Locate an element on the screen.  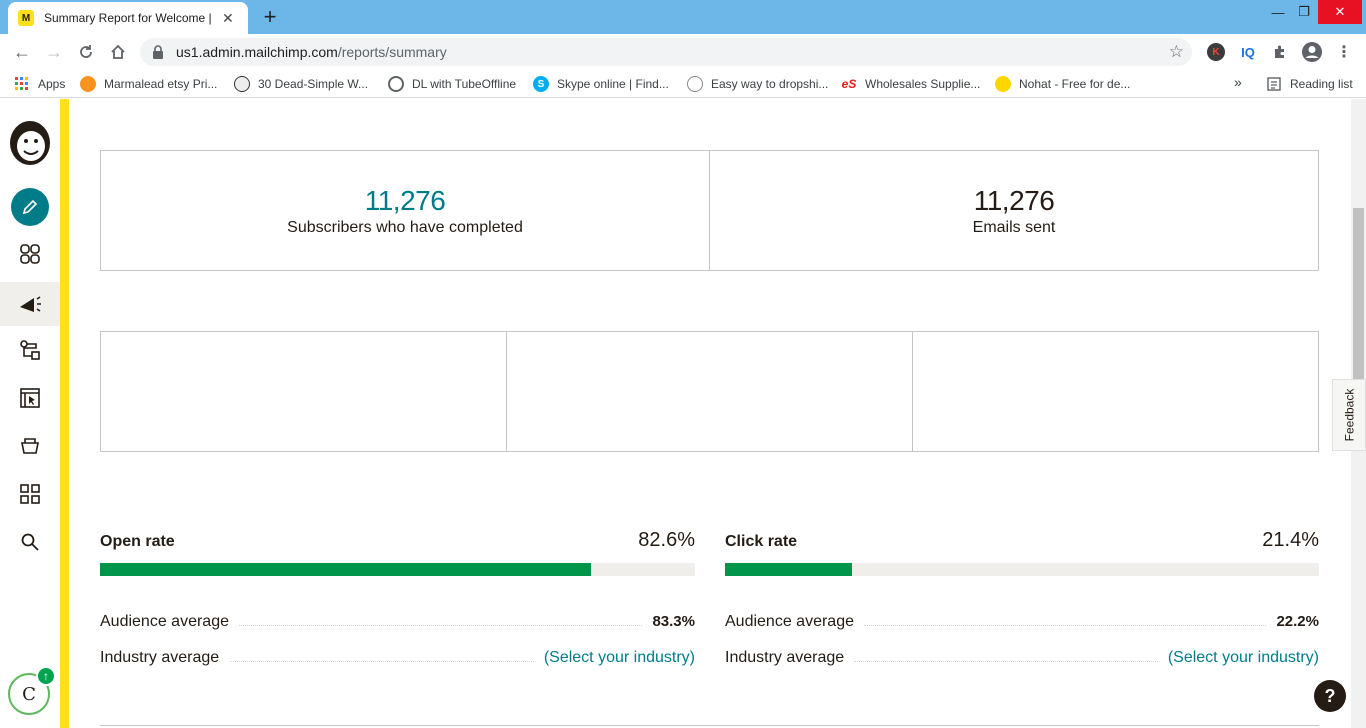
stats-placeholder-box is located at coordinates (709, 391).